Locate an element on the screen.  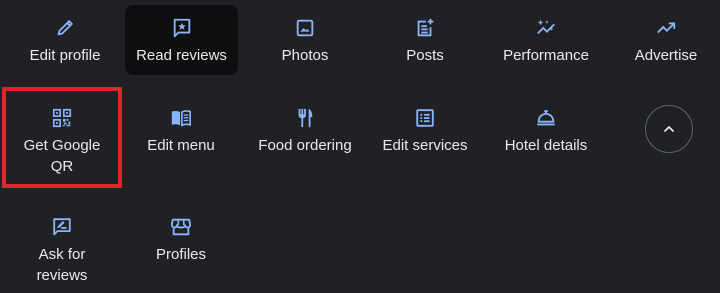
hotel-details-button: Hotel details is located at coordinates (546, 131).